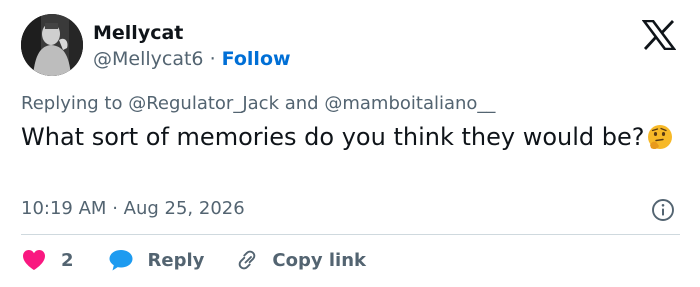 Image resolution: width=700 pixels, height=287 pixels. I want to click on info-icon, so click(663, 210).